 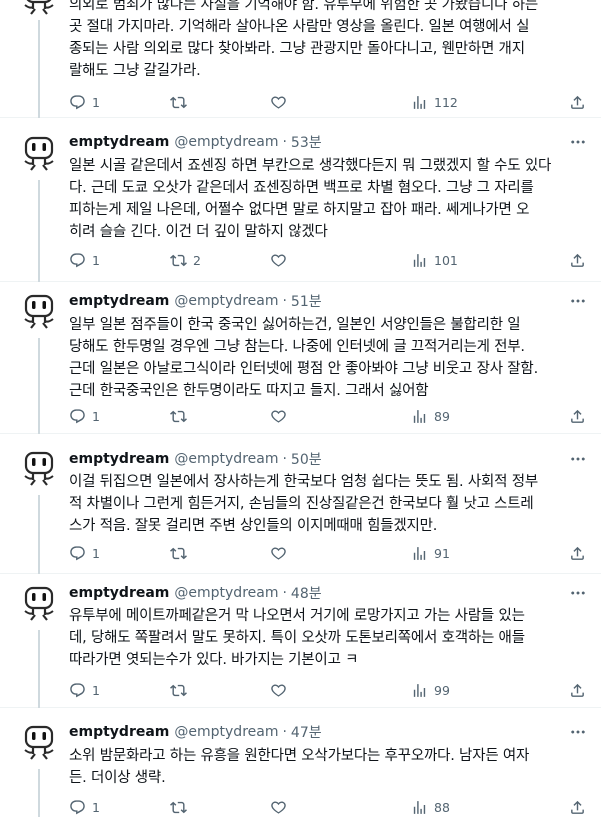 I want to click on tweet-actions: 1 88, so click(x=329, y=807).